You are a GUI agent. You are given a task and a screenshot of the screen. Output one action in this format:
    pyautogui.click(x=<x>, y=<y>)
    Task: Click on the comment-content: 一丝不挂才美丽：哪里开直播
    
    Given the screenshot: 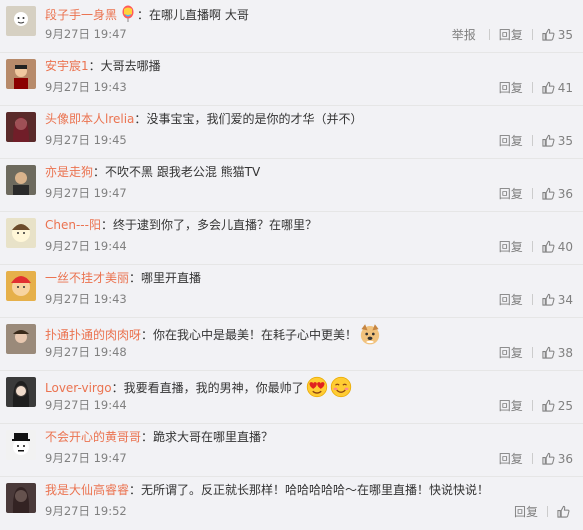 What is the action you would take?
    pyautogui.click(x=123, y=278)
    